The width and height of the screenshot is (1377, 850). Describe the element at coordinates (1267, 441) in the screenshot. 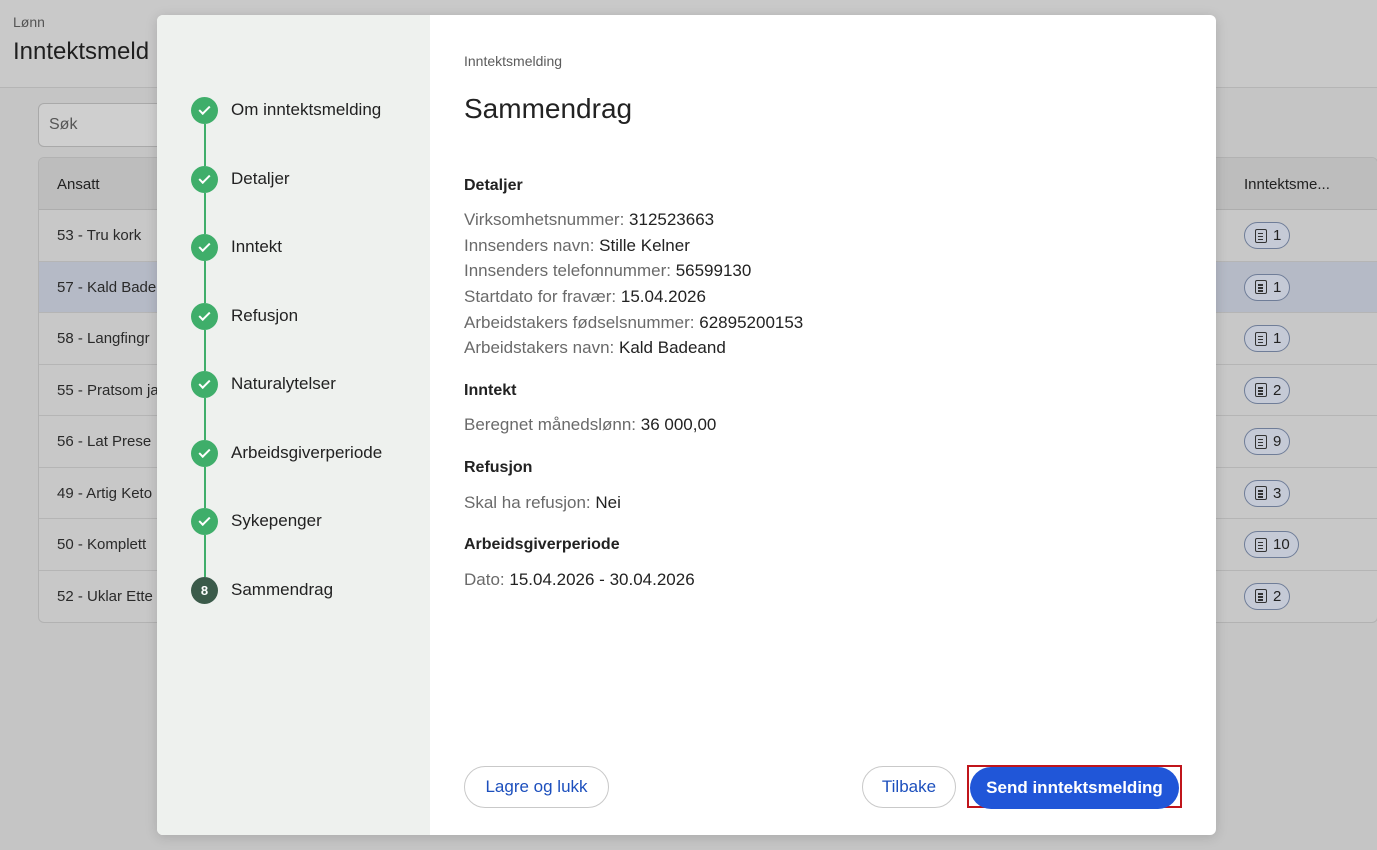

I see `message-count-badge: 9` at that location.